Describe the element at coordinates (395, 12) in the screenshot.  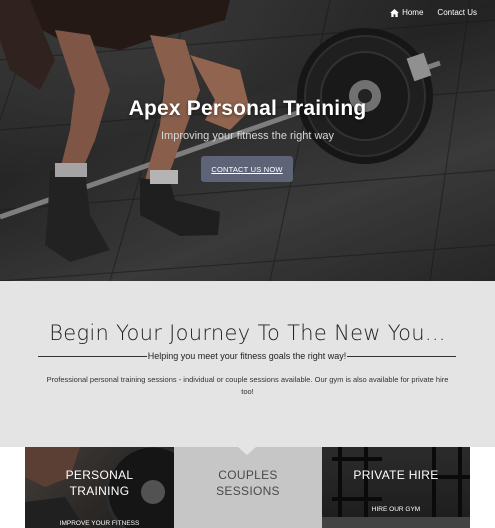
I see `home-icon` at that location.